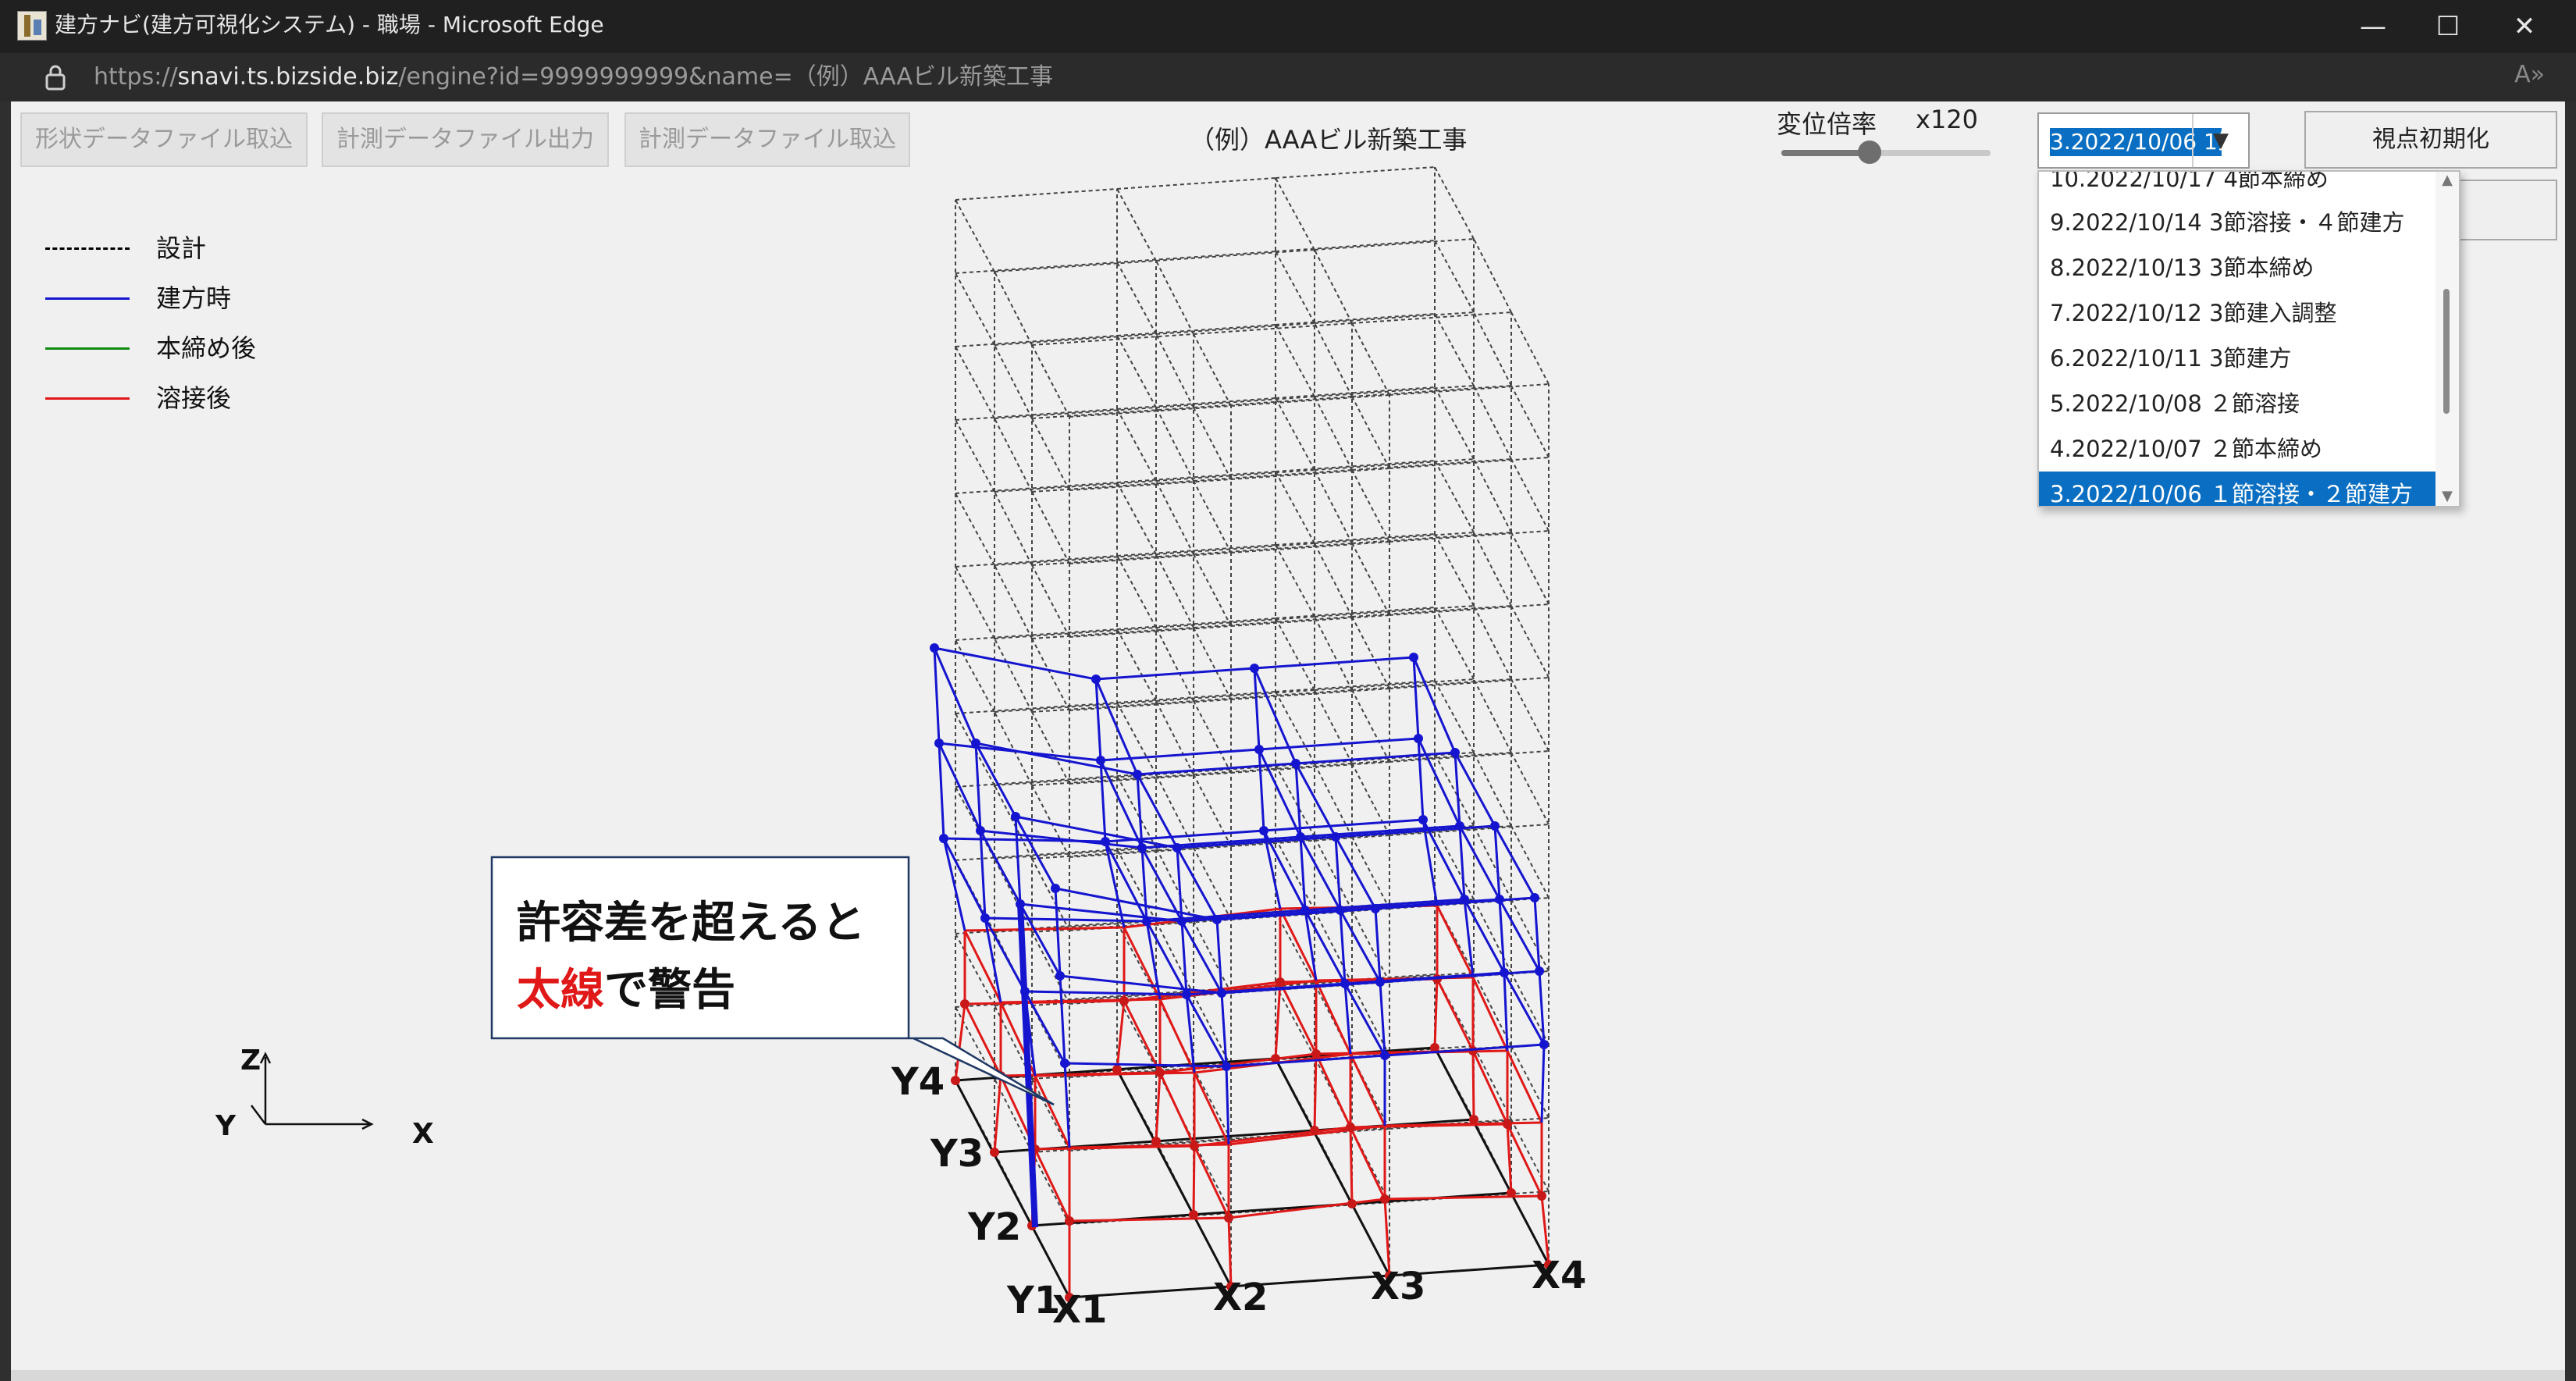  I want to click on close-button: ✕, so click(2524, 26).